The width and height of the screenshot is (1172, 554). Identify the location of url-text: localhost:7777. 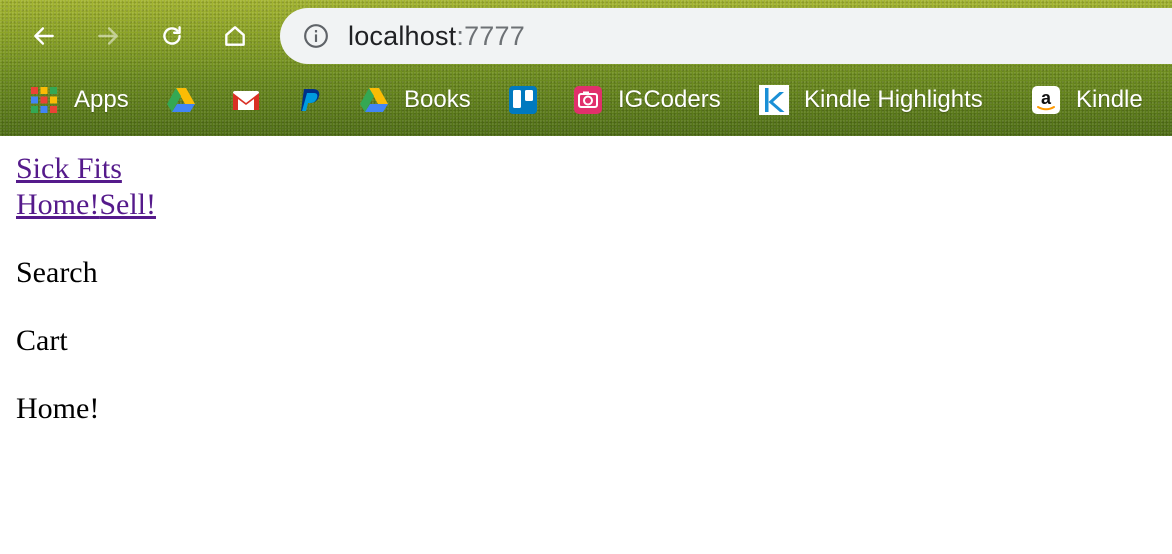
(436, 36).